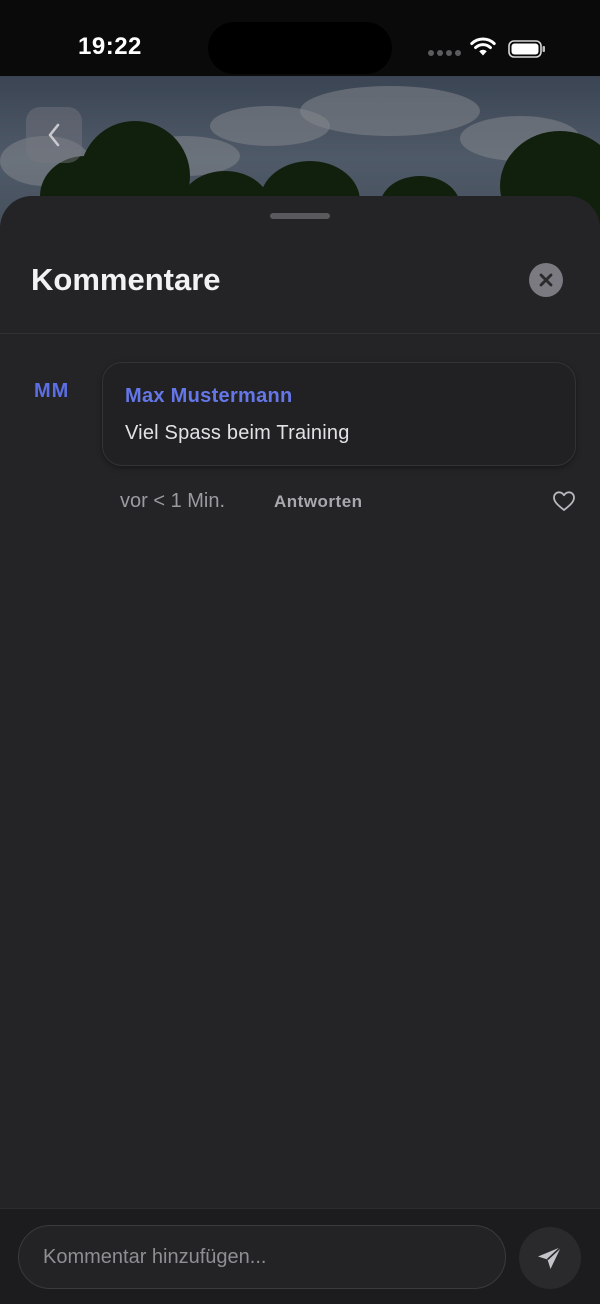  I want to click on status-bar: 19:22, so click(300, 38).